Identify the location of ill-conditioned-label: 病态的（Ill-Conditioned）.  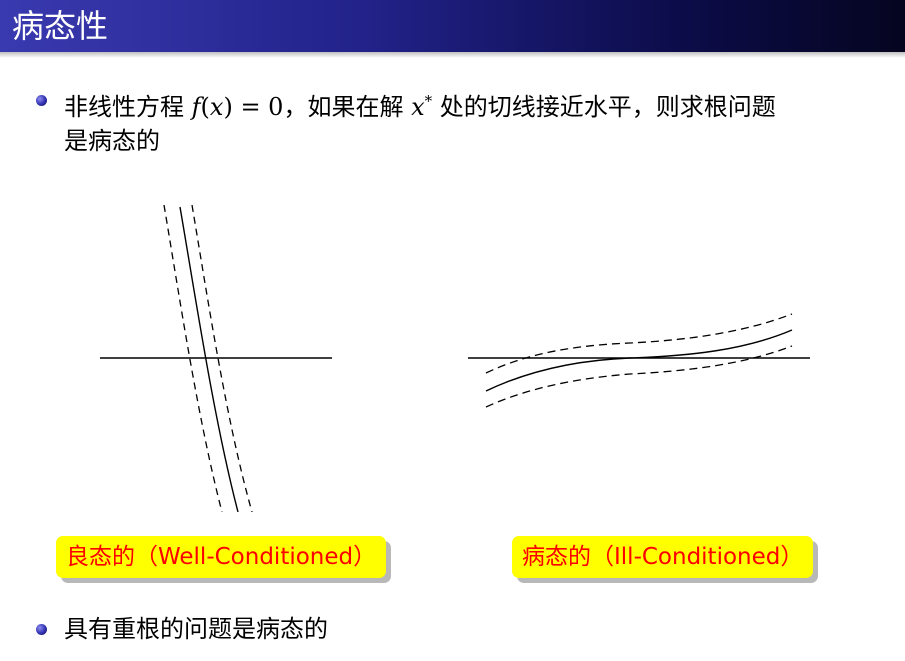
(663, 557).